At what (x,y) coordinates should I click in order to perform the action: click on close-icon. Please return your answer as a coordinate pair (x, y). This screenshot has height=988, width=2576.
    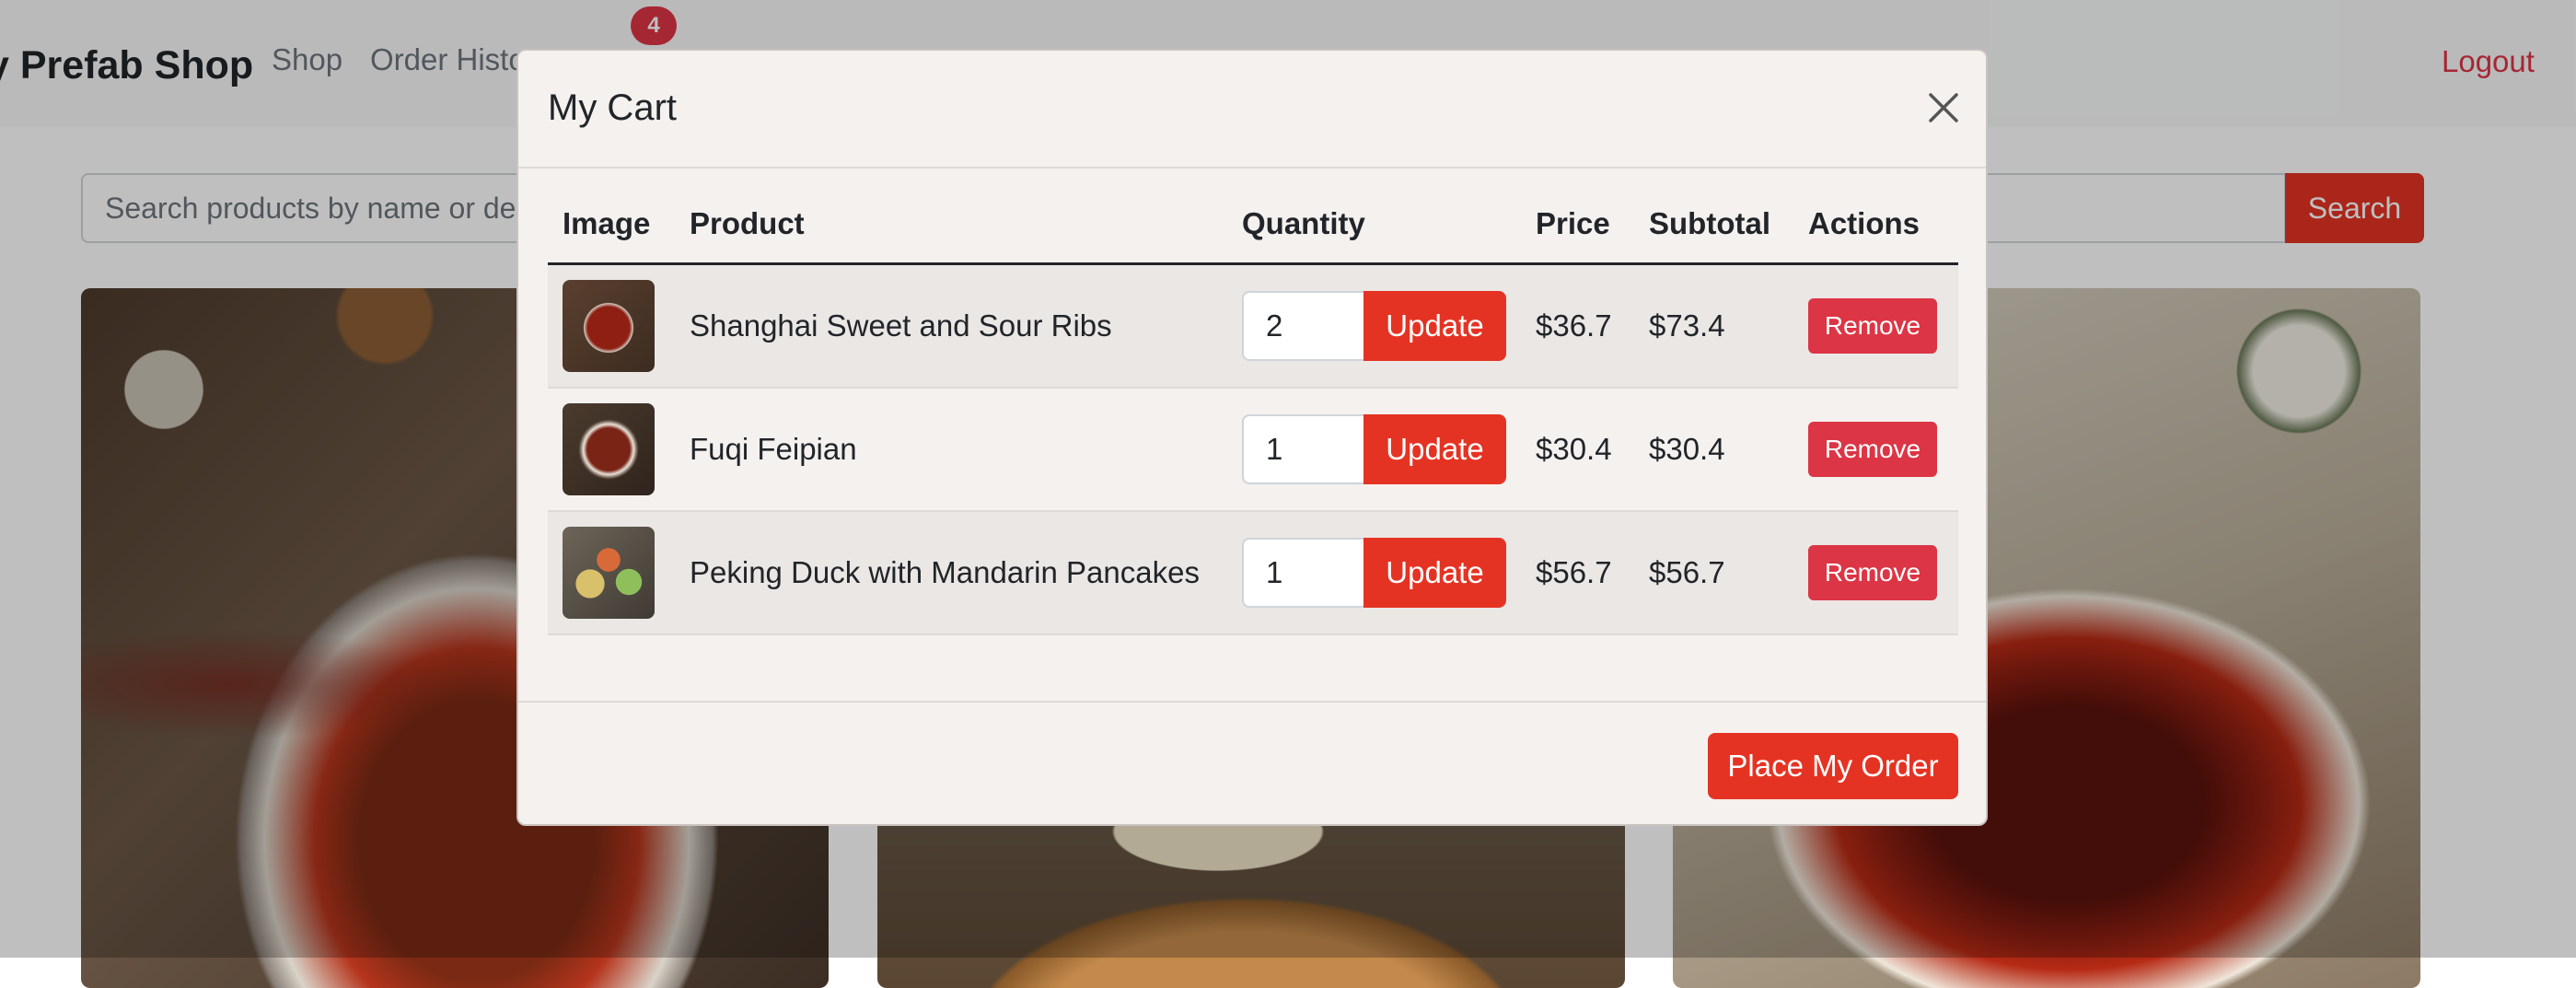
    Looking at the image, I should click on (1943, 107).